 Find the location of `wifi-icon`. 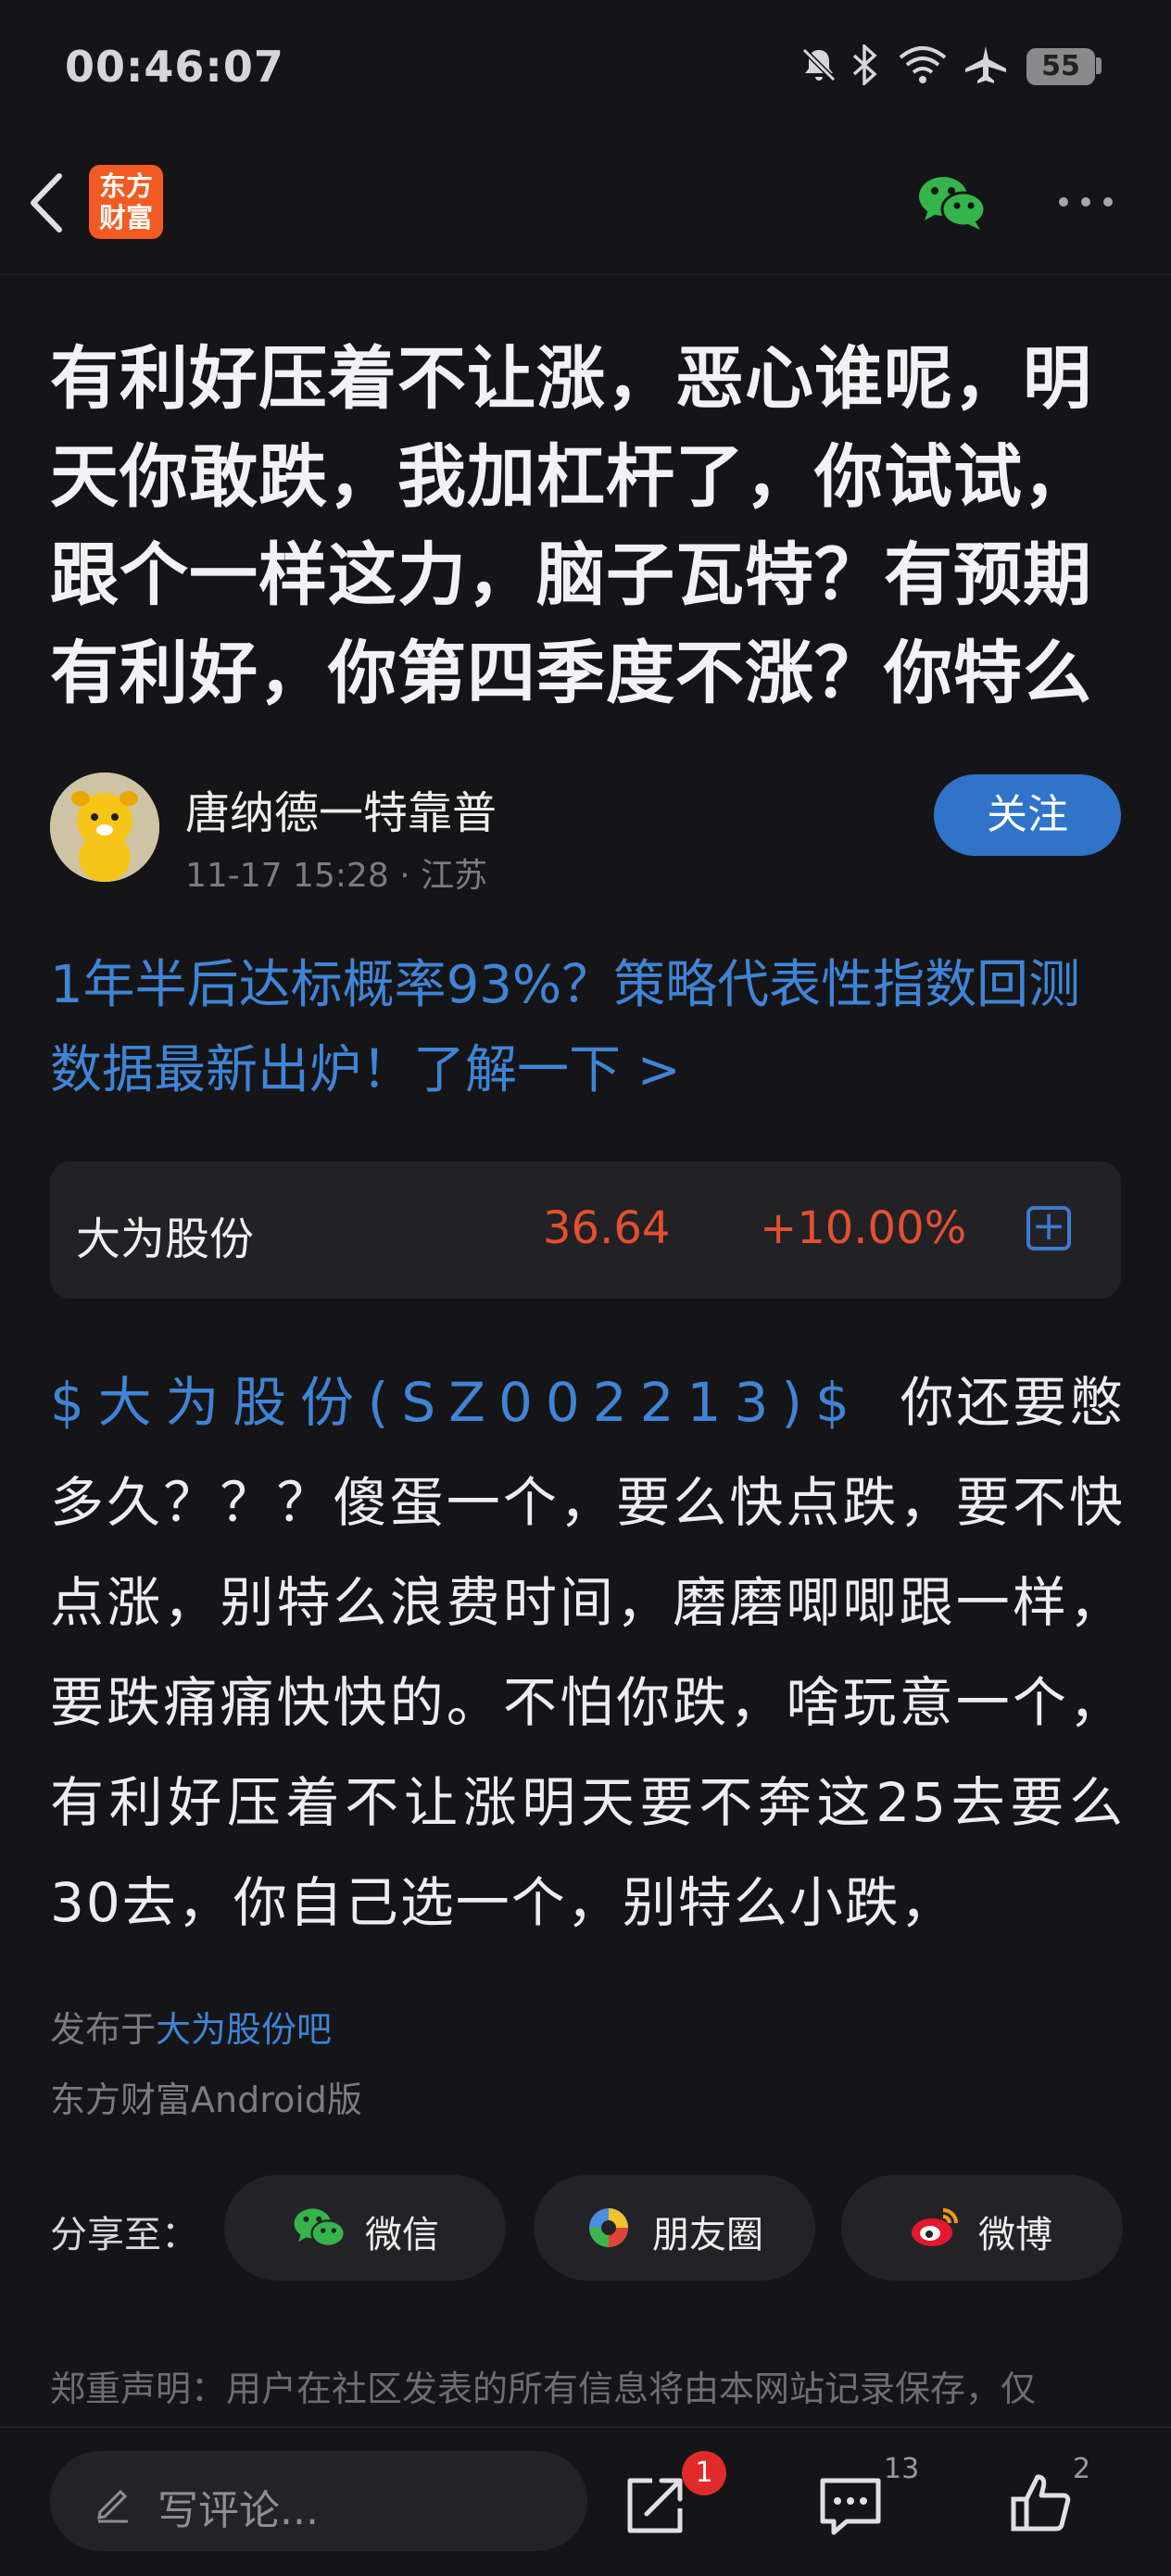

wifi-icon is located at coordinates (923, 64).